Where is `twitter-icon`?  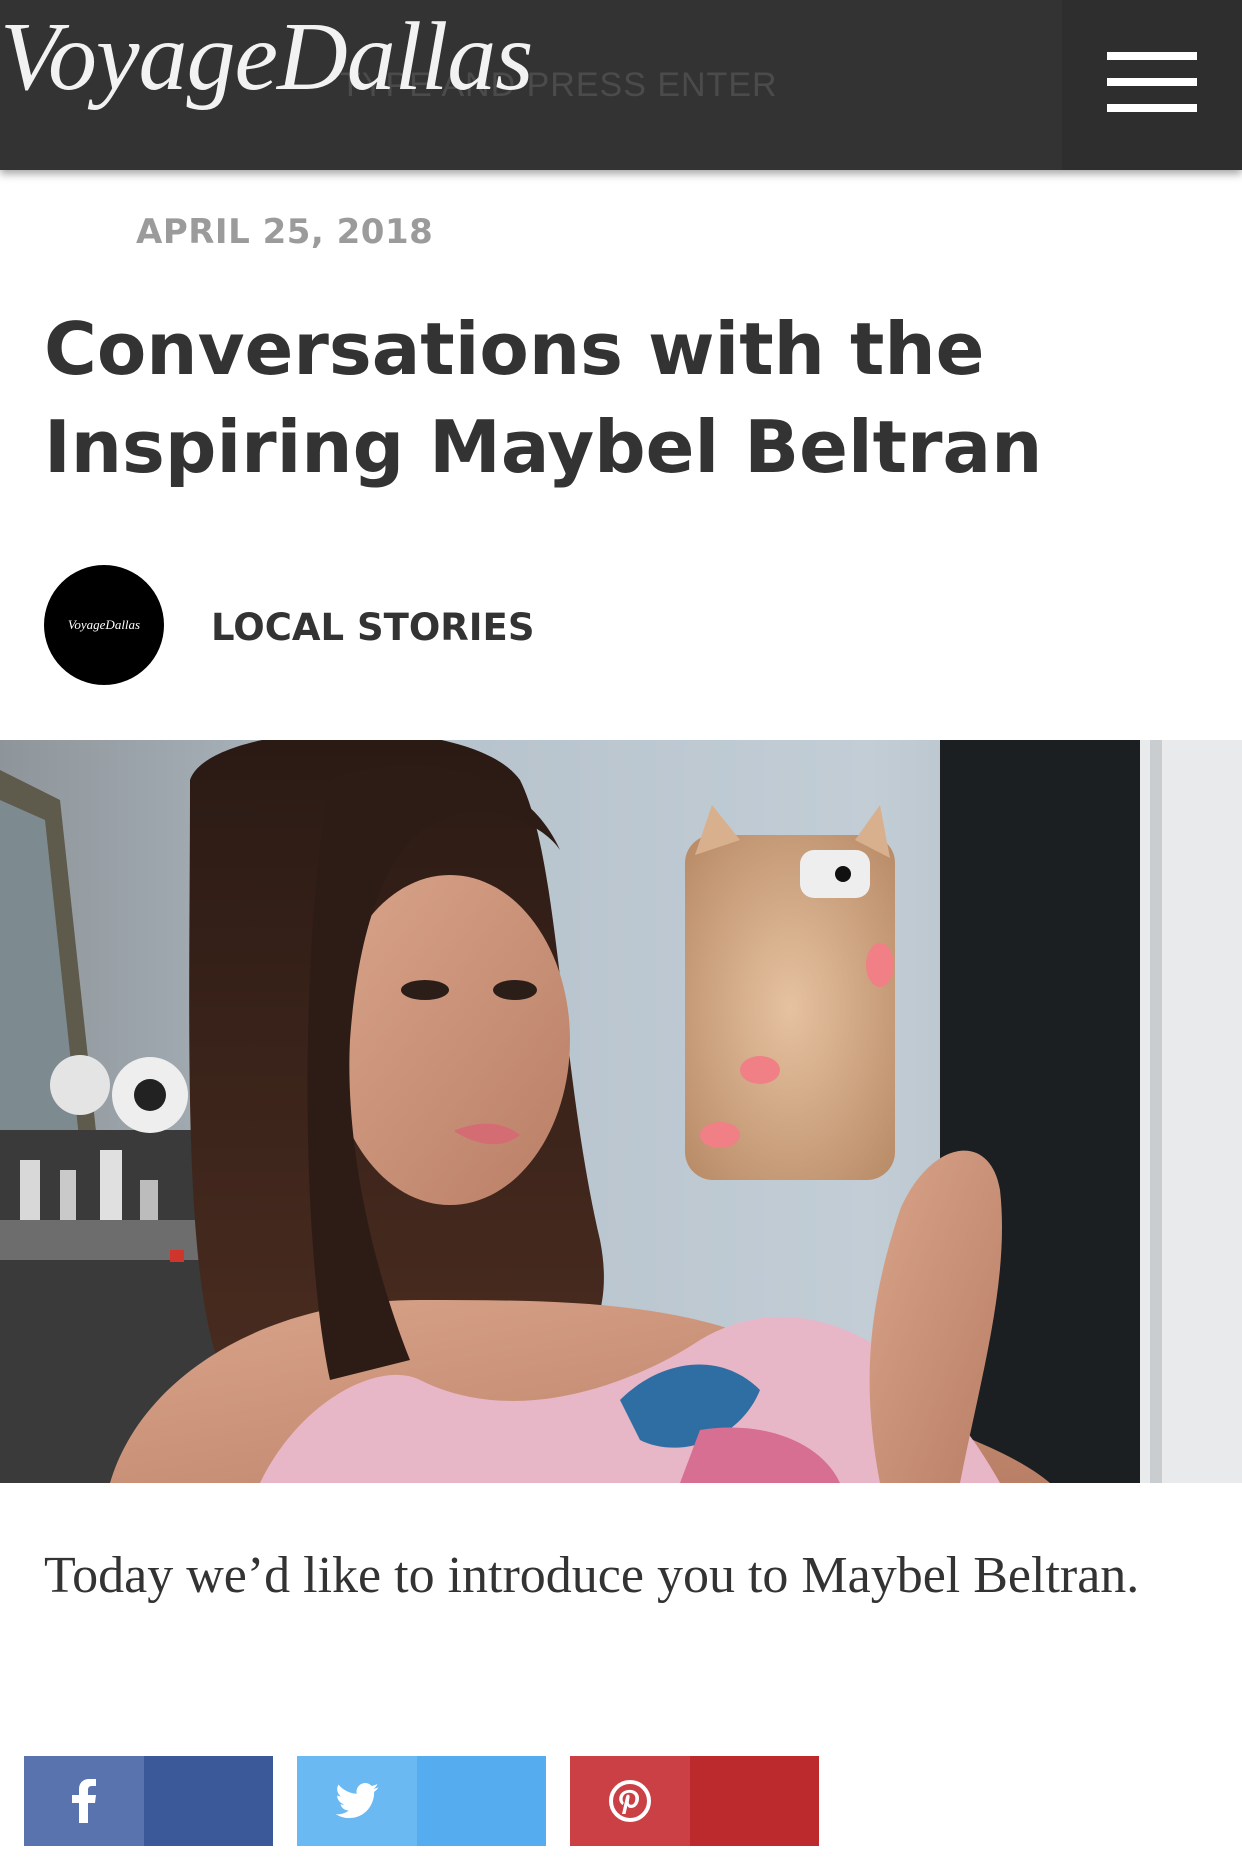
twitter-icon is located at coordinates (357, 1801).